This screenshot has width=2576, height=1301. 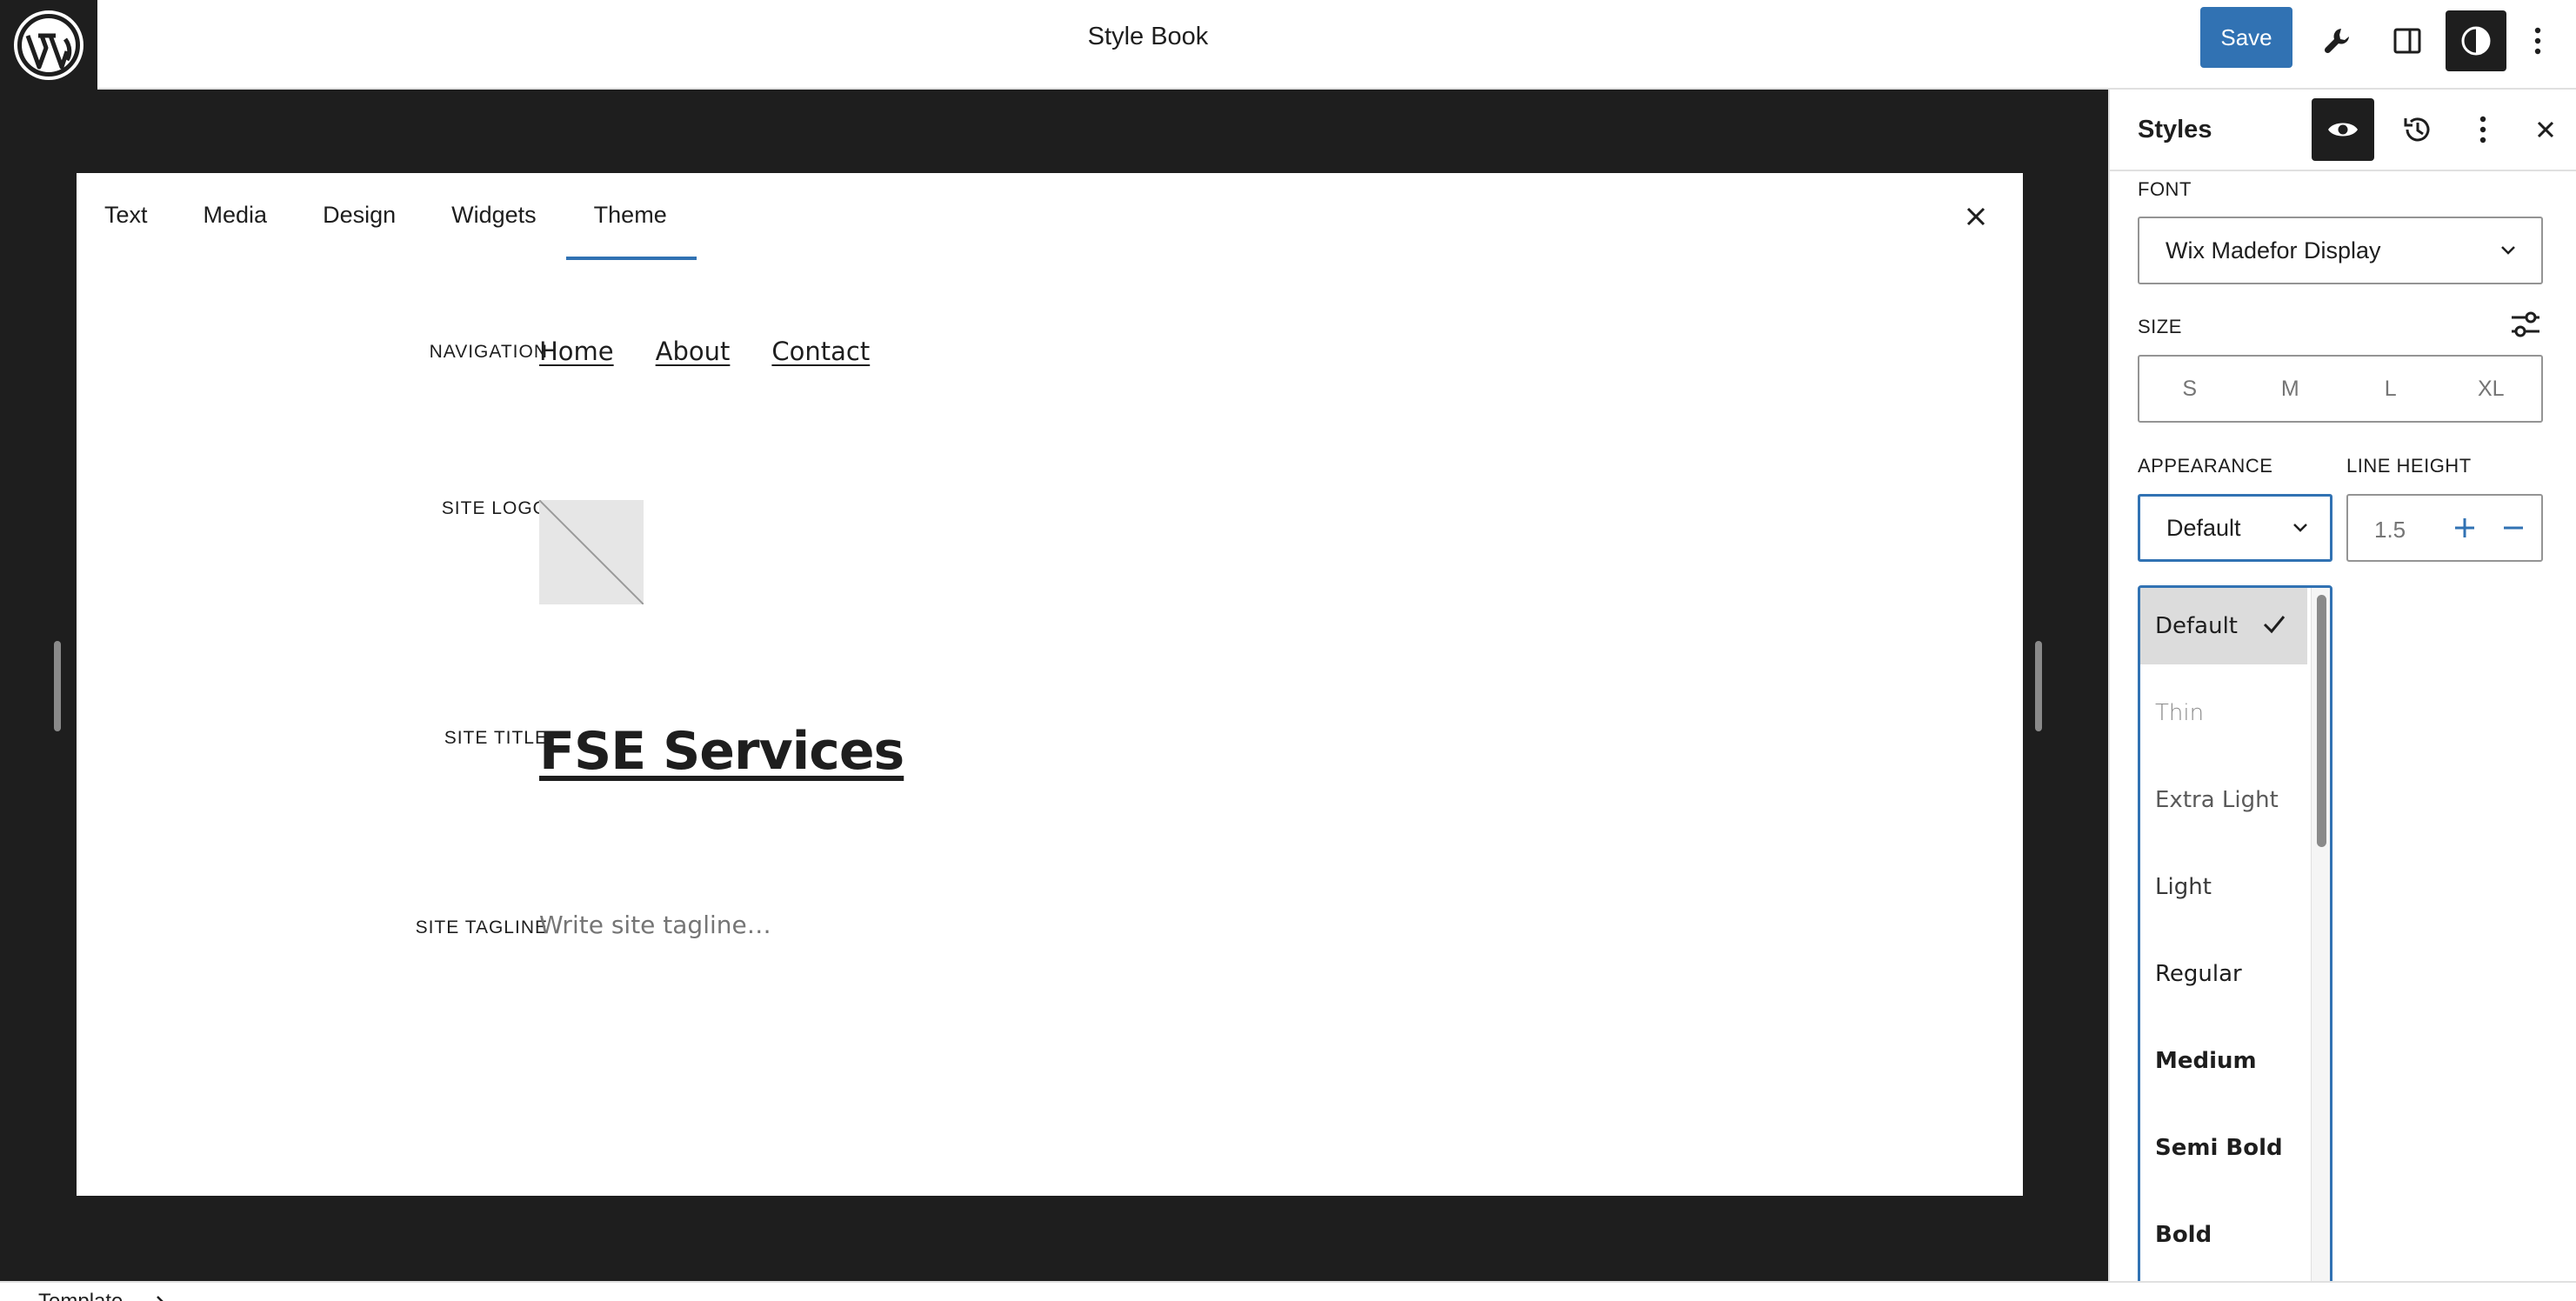 I want to click on appearance-option-extra-light: Extra Light, so click(x=2223, y=800).